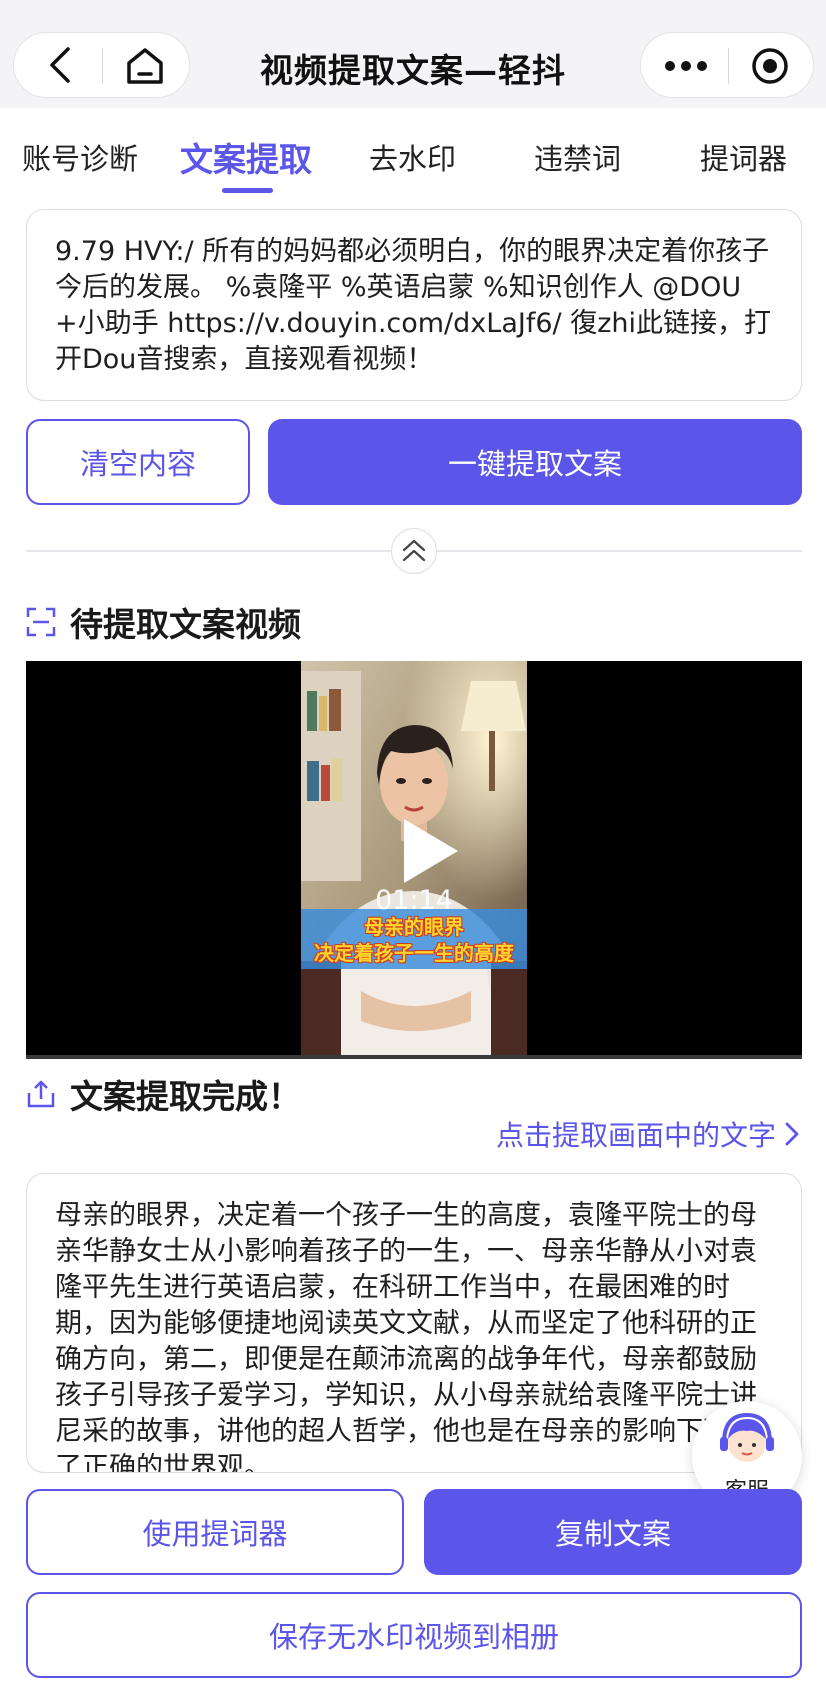  Describe the element at coordinates (185, 1096) in the screenshot. I see `result-section-title: 文案提取完成！` at that location.